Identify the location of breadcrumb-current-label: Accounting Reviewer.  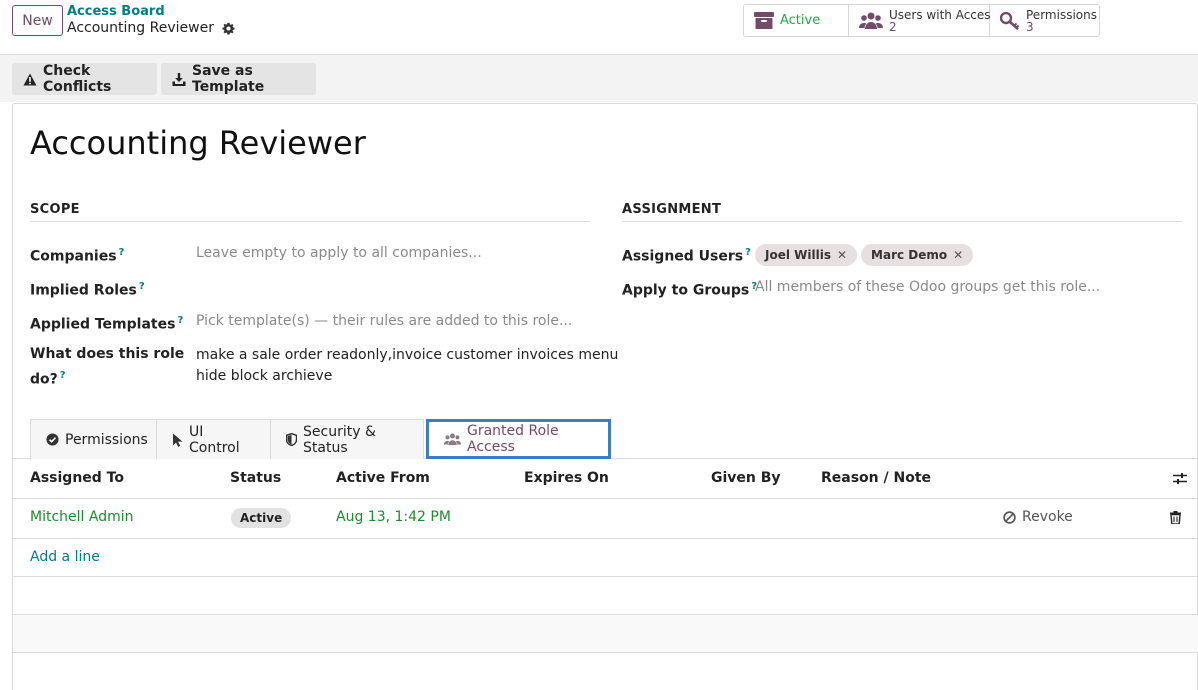
(140, 28).